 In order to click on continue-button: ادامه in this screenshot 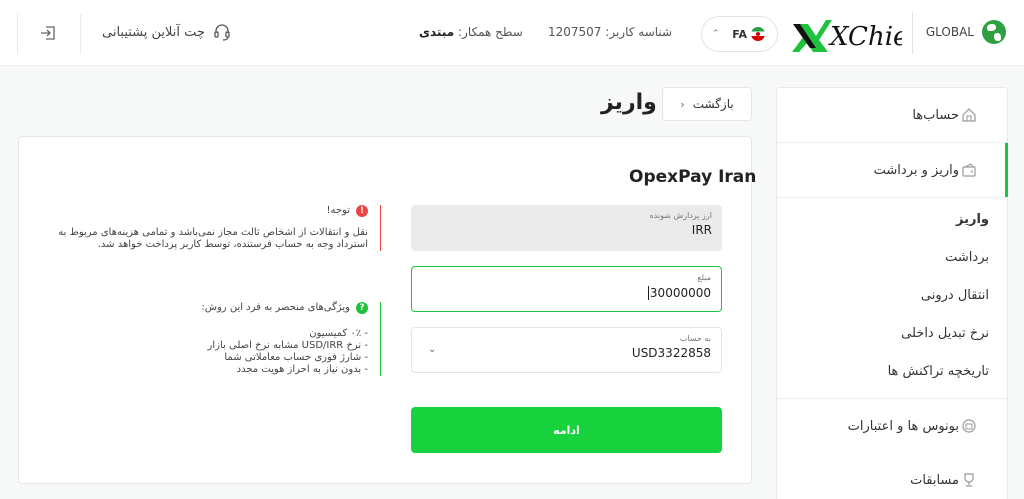, I will do `click(566, 430)`.